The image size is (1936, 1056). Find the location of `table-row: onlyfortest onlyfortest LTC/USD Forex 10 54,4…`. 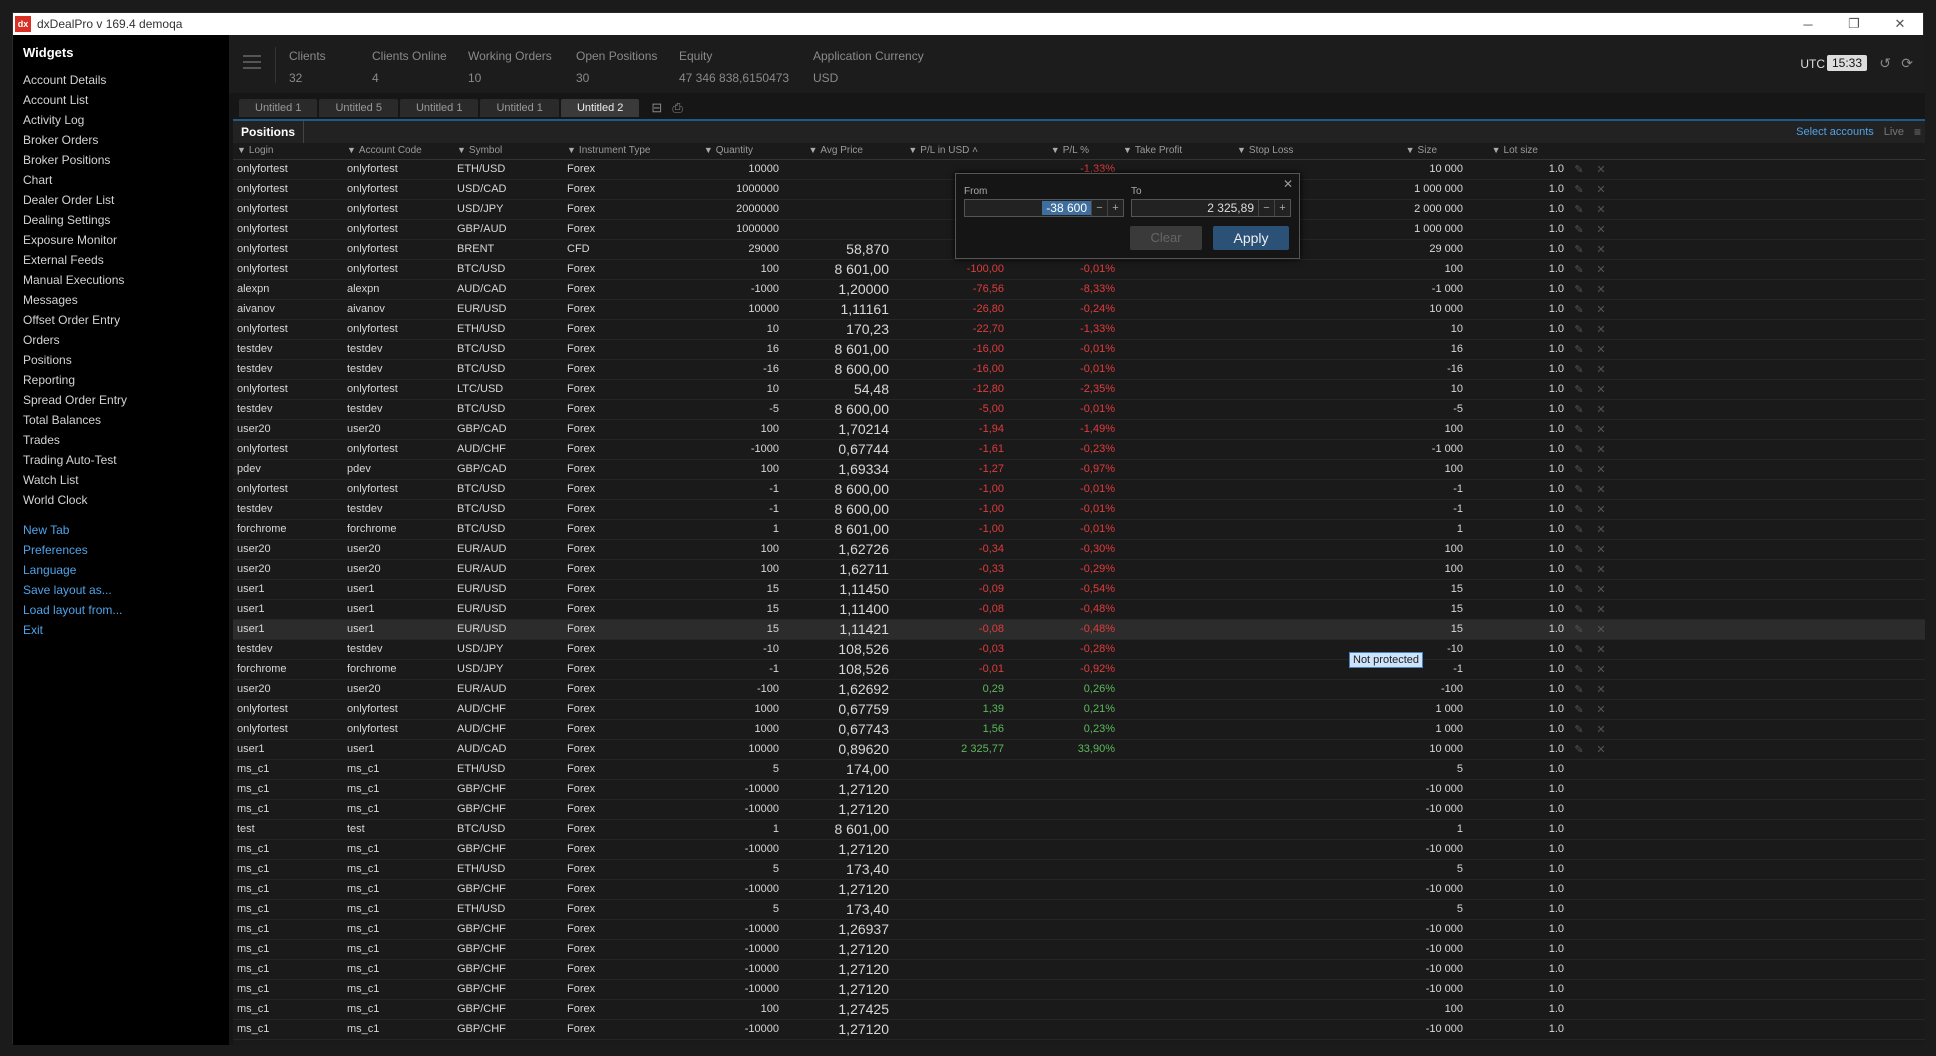

table-row: onlyfortest onlyfortest LTC/USD Forex 10 54,4… is located at coordinates (1079, 389).